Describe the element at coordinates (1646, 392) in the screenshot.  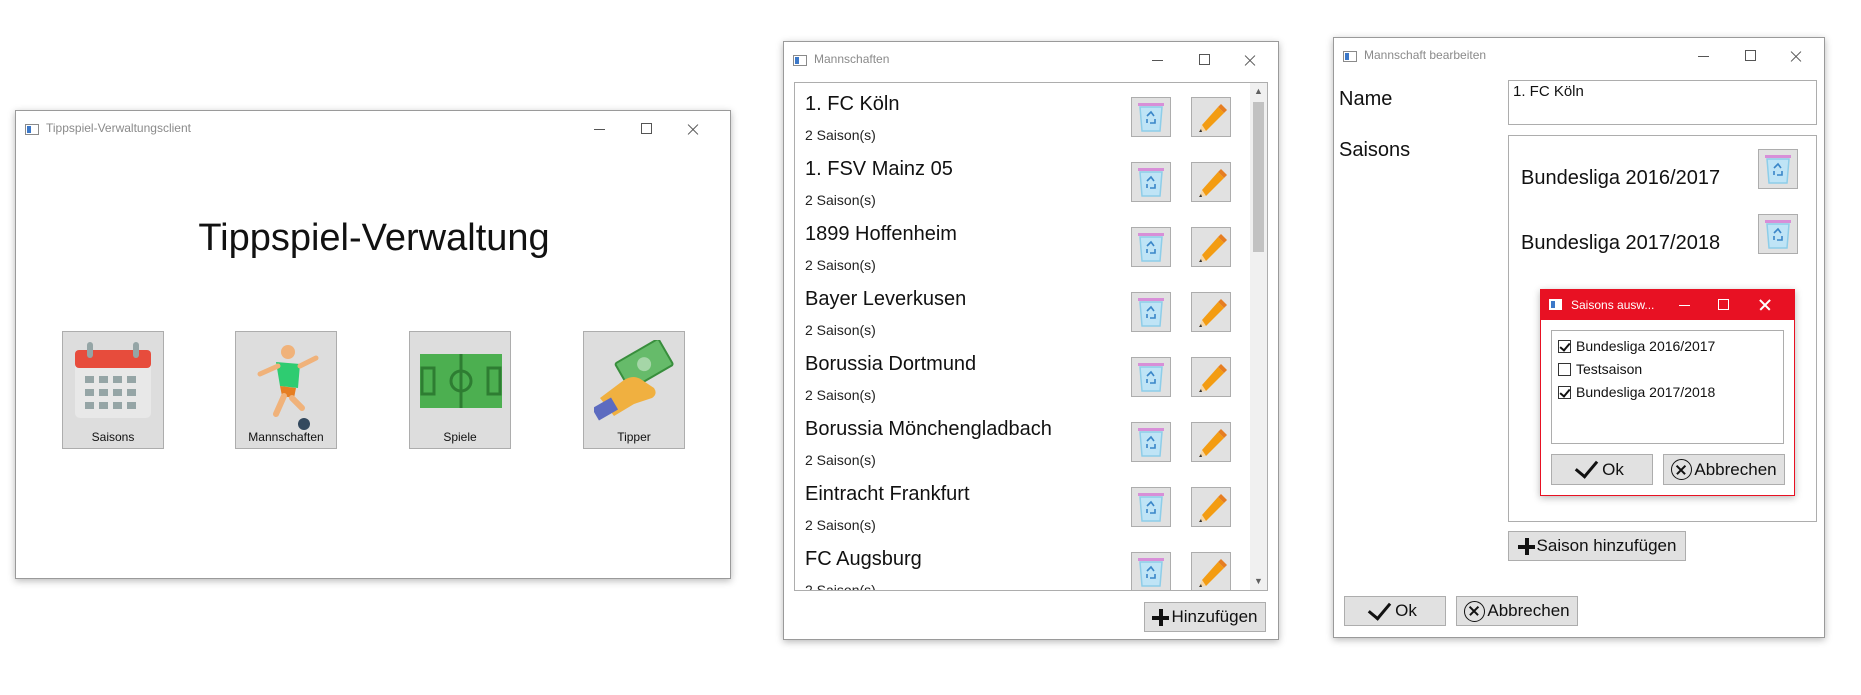
I see `season-option-label: Bundesliga 2017/2018` at that location.